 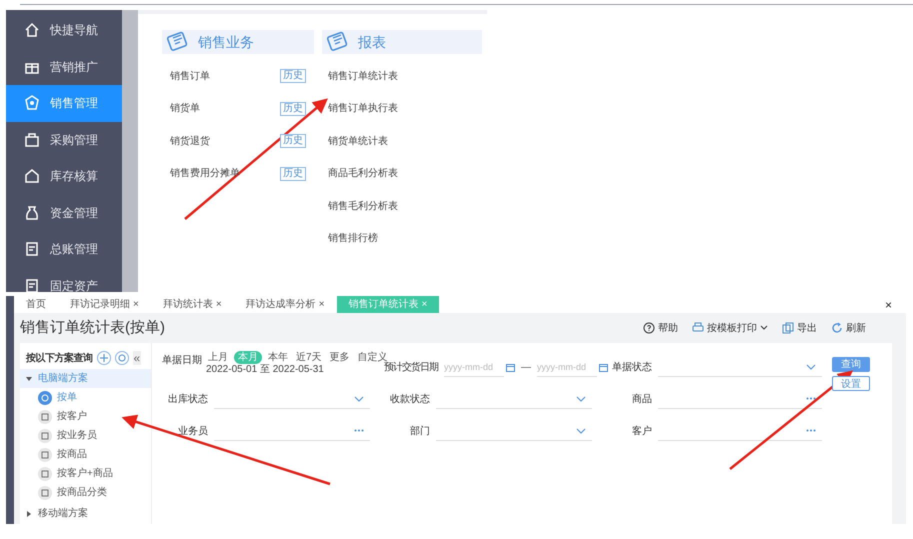 I want to click on help-icon, so click(x=649, y=328).